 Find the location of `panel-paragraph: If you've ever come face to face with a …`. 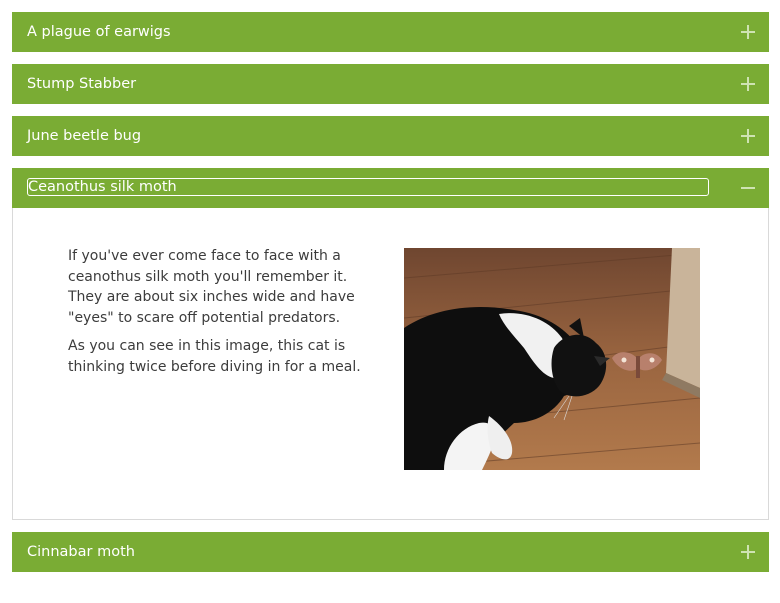

panel-paragraph: If you've ever come face to face with a … is located at coordinates (211, 287).